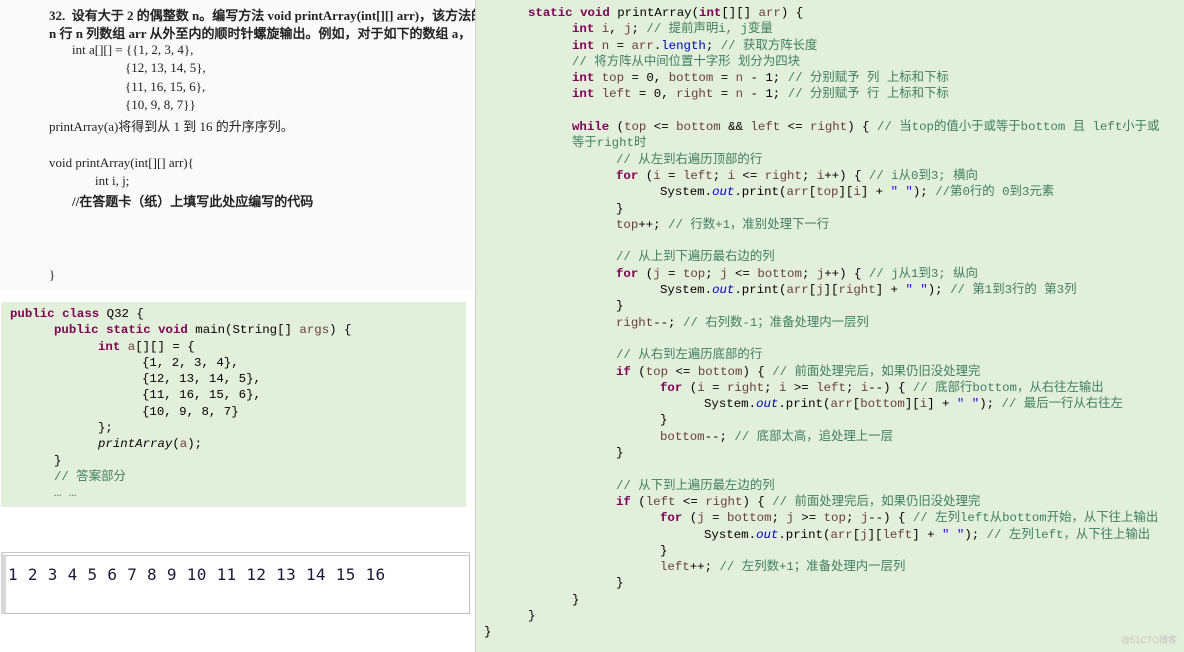 Image resolution: width=1184 pixels, height=652 pixels. What do you see at coordinates (1068, 534) in the screenshot?
I see `code-token: // 左列left，从下往上输出` at bounding box center [1068, 534].